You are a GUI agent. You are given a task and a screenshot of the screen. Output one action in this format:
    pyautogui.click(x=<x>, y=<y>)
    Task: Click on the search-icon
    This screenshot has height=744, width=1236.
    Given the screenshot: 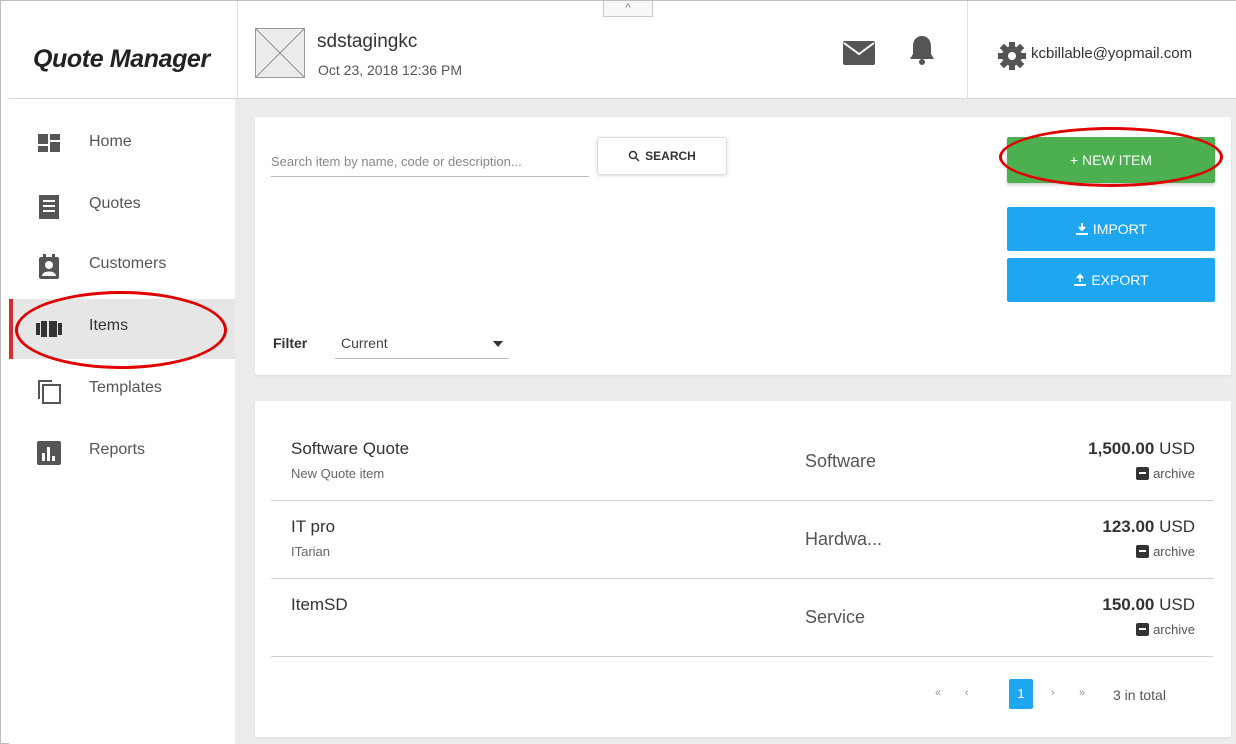 What is the action you would take?
    pyautogui.click(x=634, y=156)
    